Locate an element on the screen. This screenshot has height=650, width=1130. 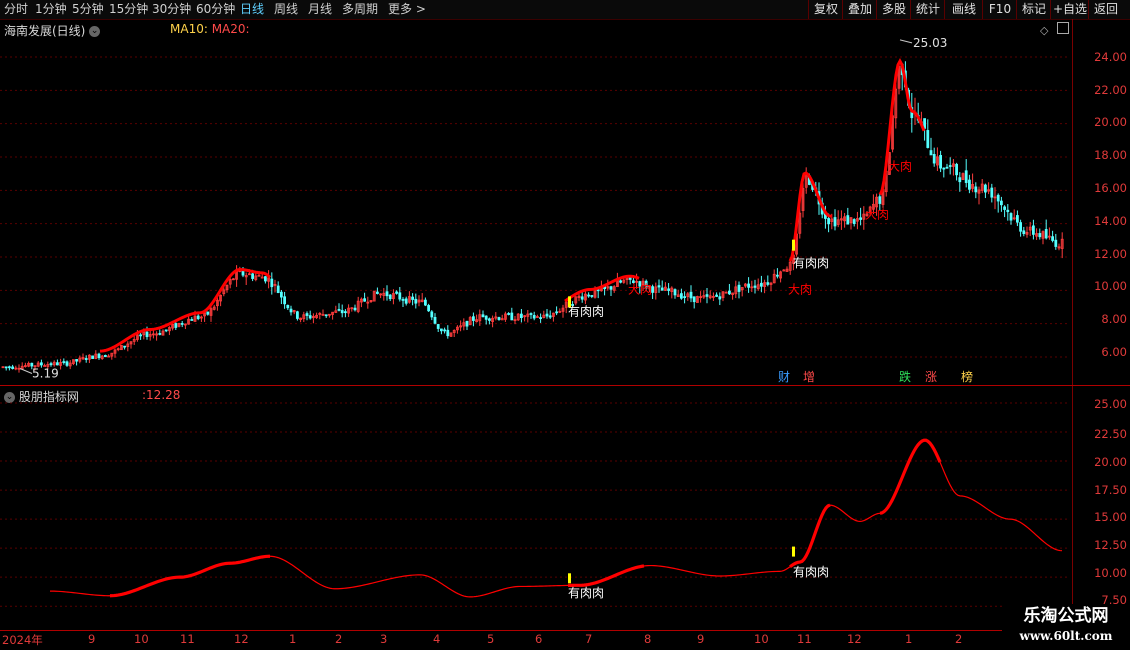
period-tab-multi: 多周期 is located at coordinates (360, 9).